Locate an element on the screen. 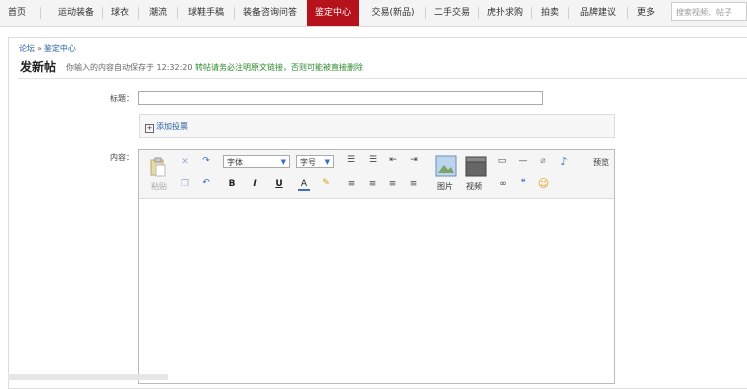 The image size is (747, 389). page-title: 发新帖 is located at coordinates (38, 67).